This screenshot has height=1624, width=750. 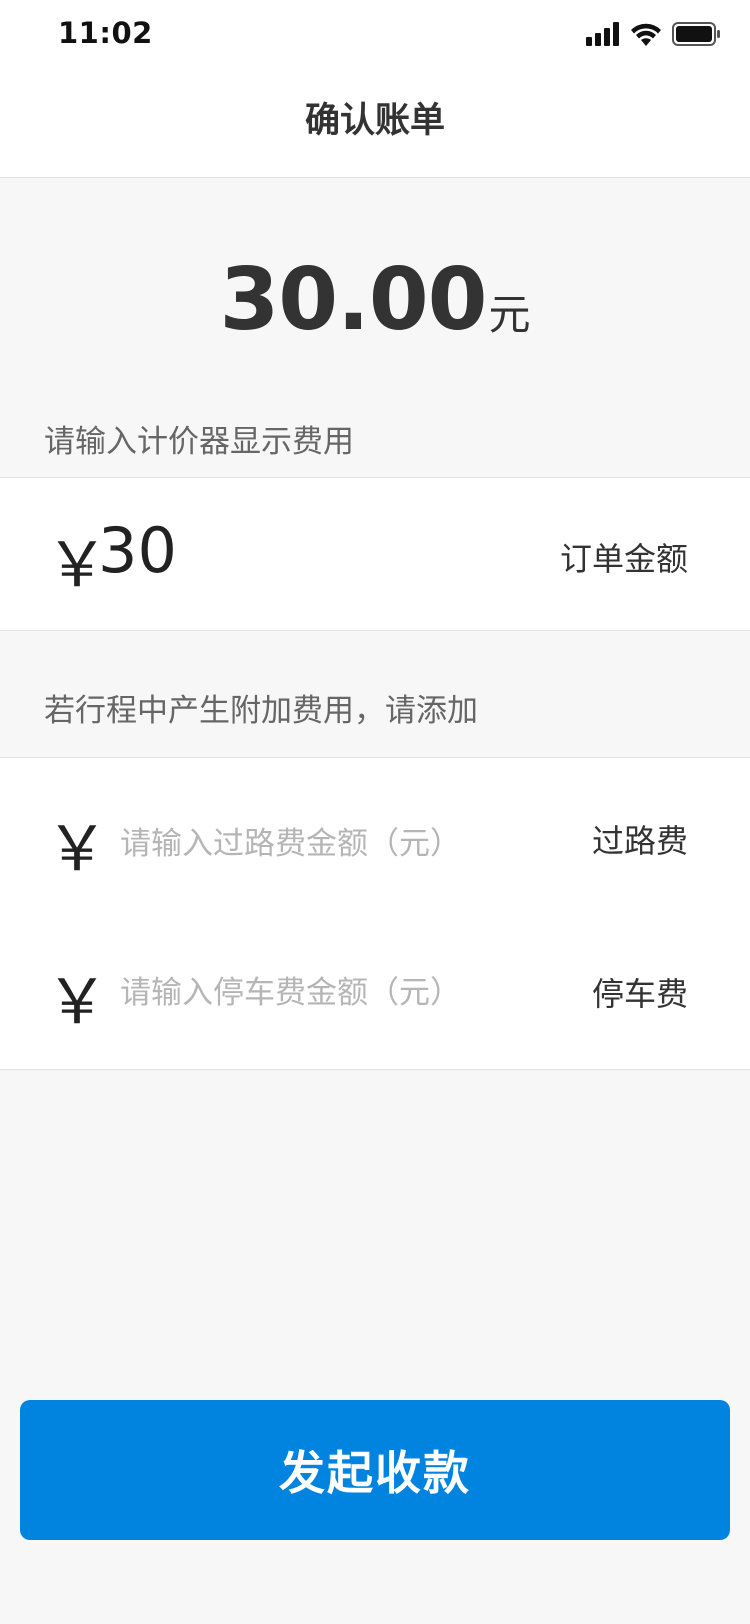 I want to click on start-collection-button: 发起收款, so click(x=375, y=1470).